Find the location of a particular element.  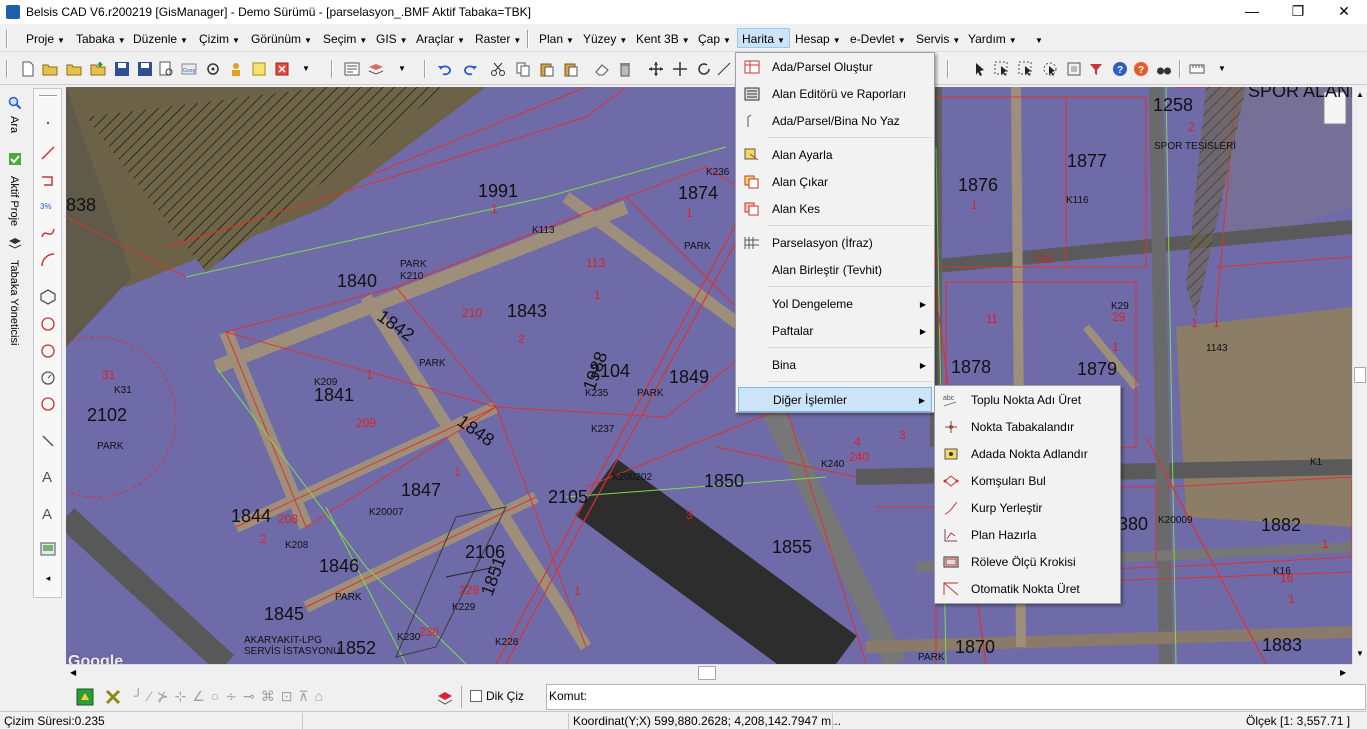

point-tool-icon is located at coordinates (48, 123).